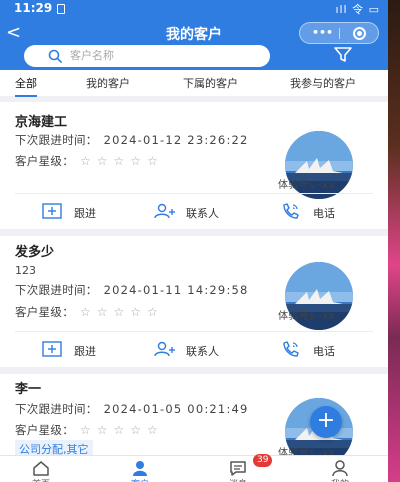 Image resolution: width=400 pixels, height=482 pixels. I want to click on next-followup-time: 2024-01-11 14:29:58, so click(176, 290).